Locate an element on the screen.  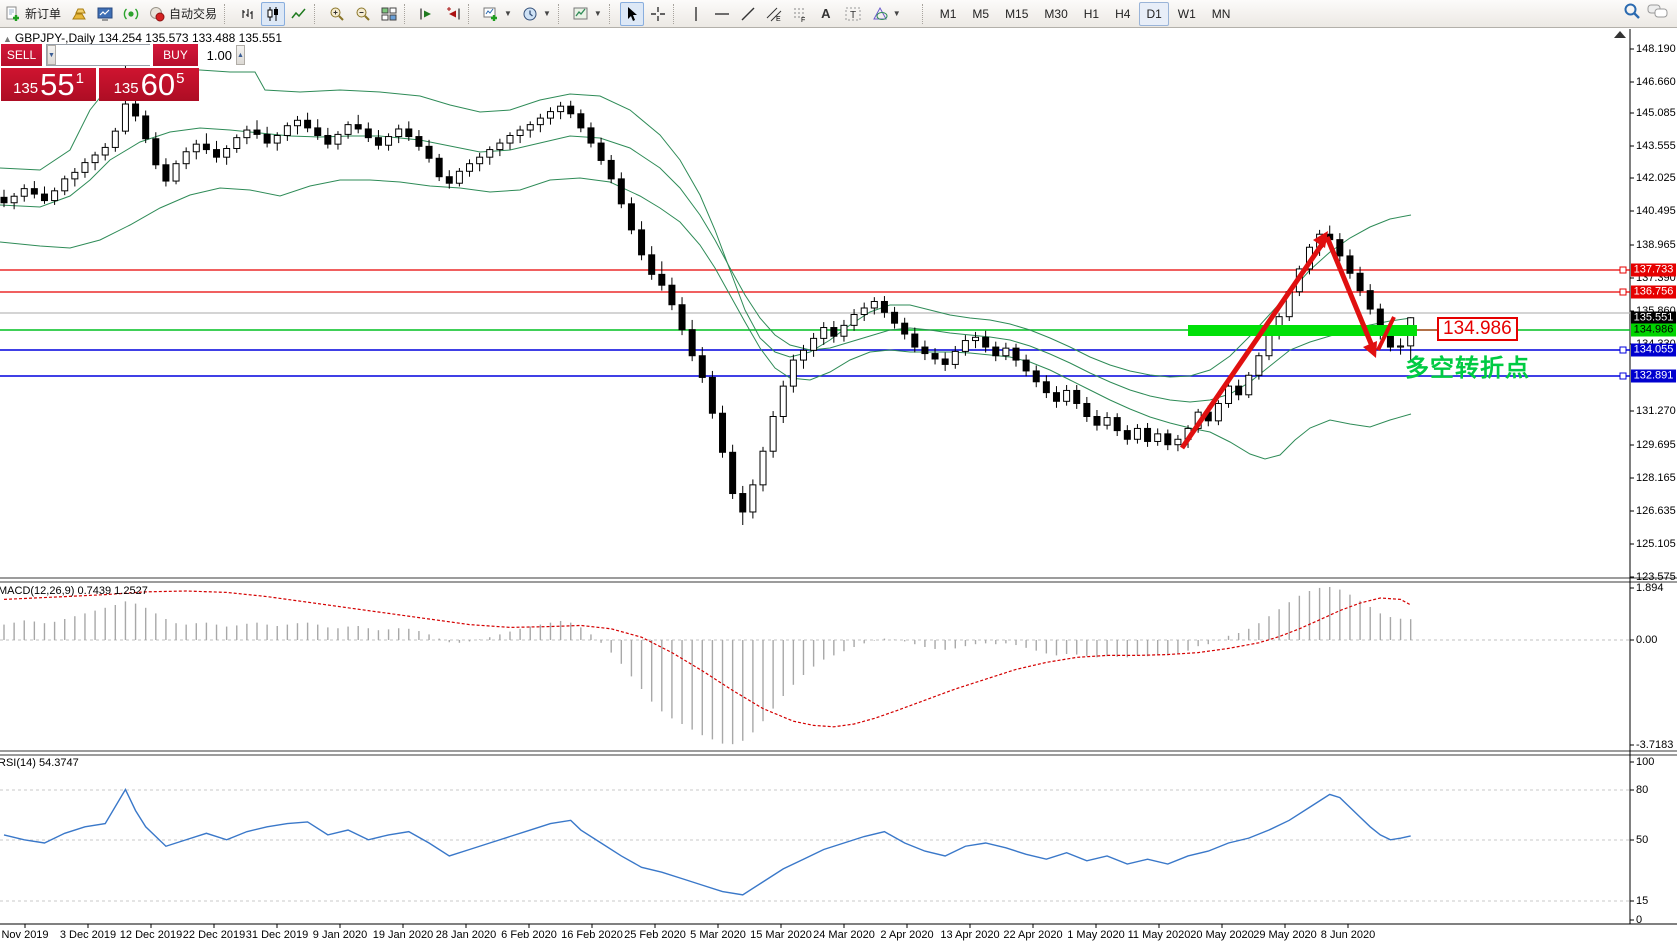
price-tick: 145.085 is located at coordinates (1656, 113).